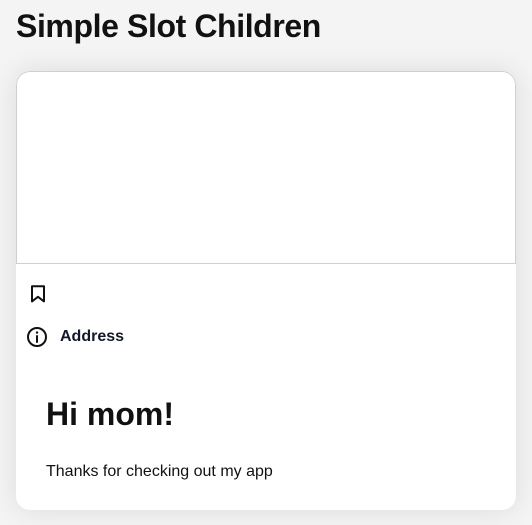 The image size is (532, 525). I want to click on bookmark-icon, so click(38, 294).